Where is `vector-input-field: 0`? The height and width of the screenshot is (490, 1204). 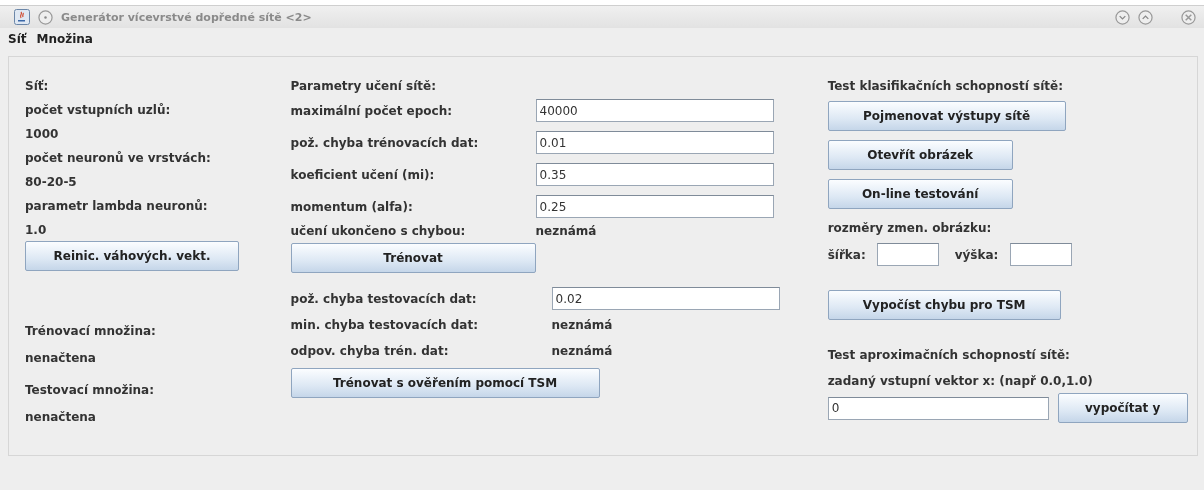
vector-input-field: 0 is located at coordinates (938, 408).